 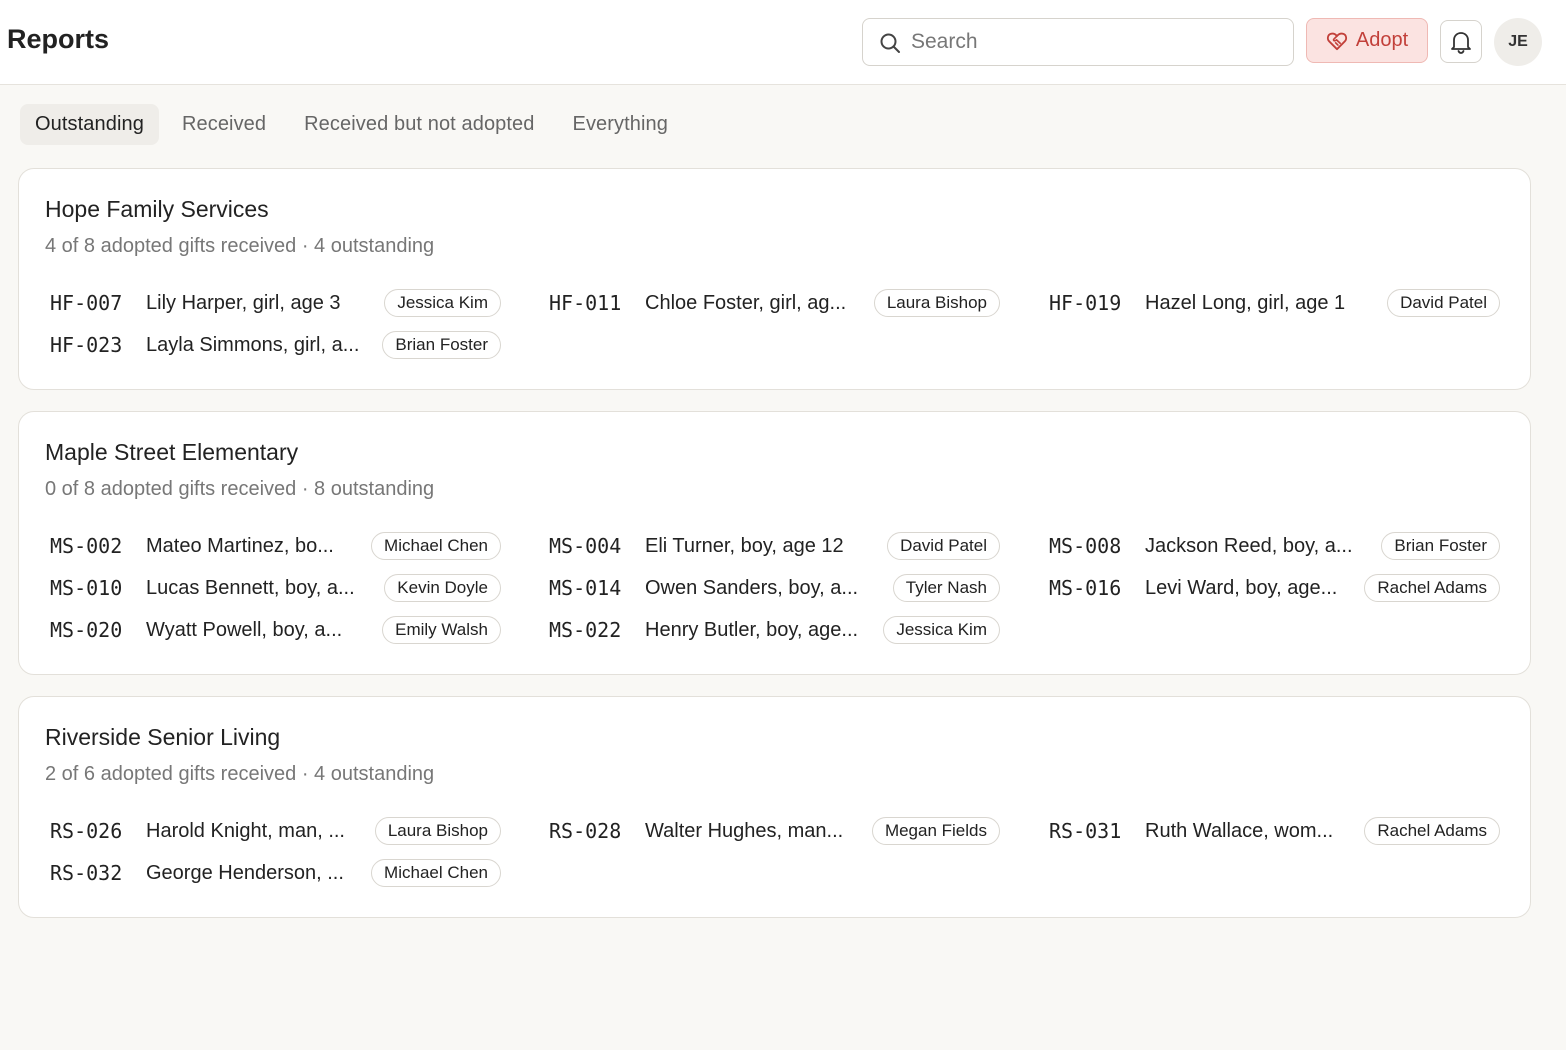 What do you see at coordinates (585, 546) in the screenshot?
I see `gift-code: MS-004` at bounding box center [585, 546].